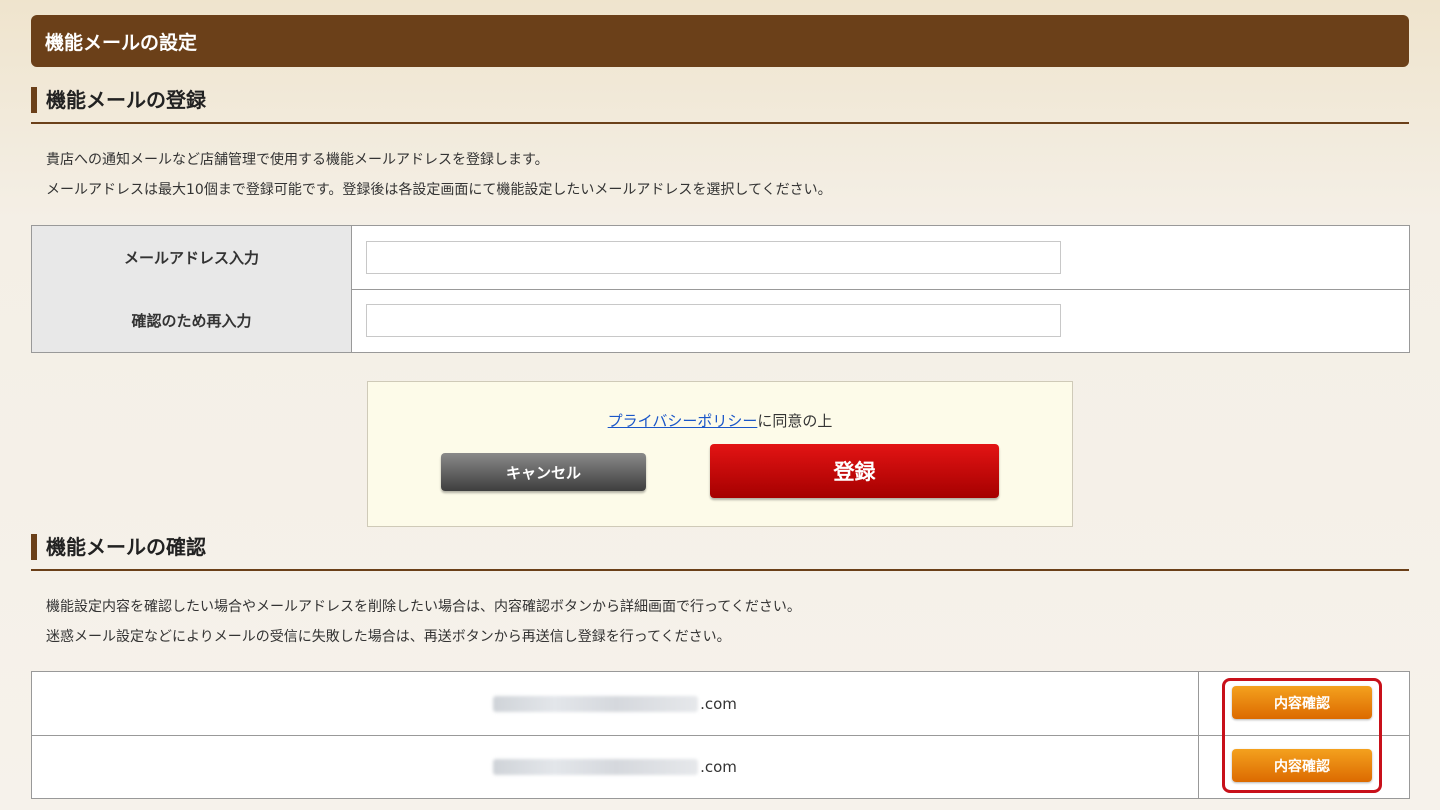 This screenshot has height=810, width=1440. Describe the element at coordinates (720, 41) in the screenshot. I see `page-title: 機能メールの設定` at that location.